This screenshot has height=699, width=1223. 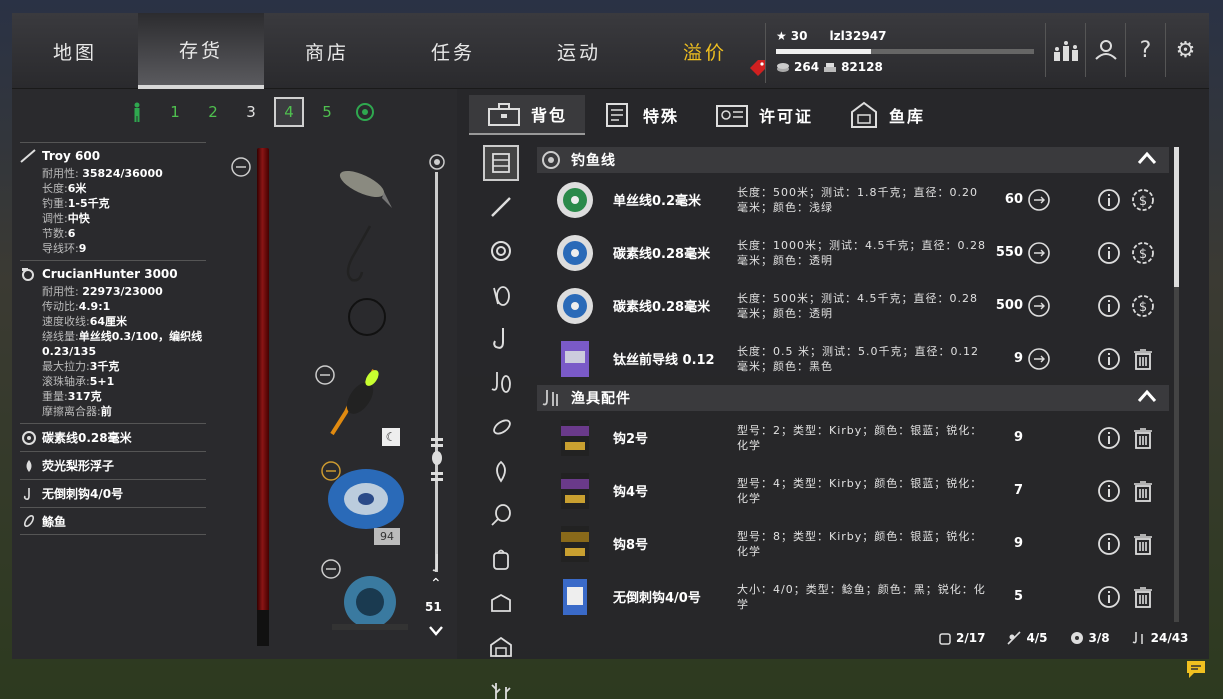 I want to click on list-item: 无倒刺钩4/0号 大小：4/0；类型：鲶鱼；颜色：黑；锐化：化学 5, so click(x=853, y=596).